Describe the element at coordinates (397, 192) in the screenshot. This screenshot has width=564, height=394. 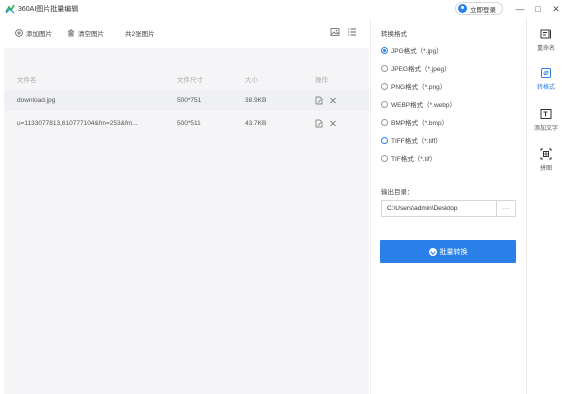
I see `output-dir-label: 输出目录：` at that location.